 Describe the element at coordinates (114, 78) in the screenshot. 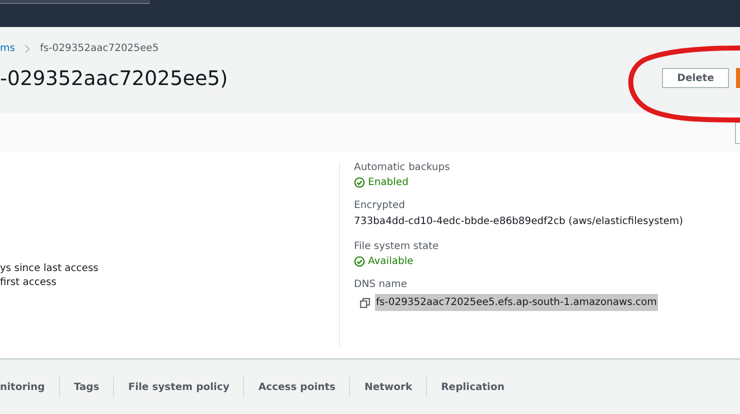

I see `page-title: -029352aac72025ee5)` at that location.